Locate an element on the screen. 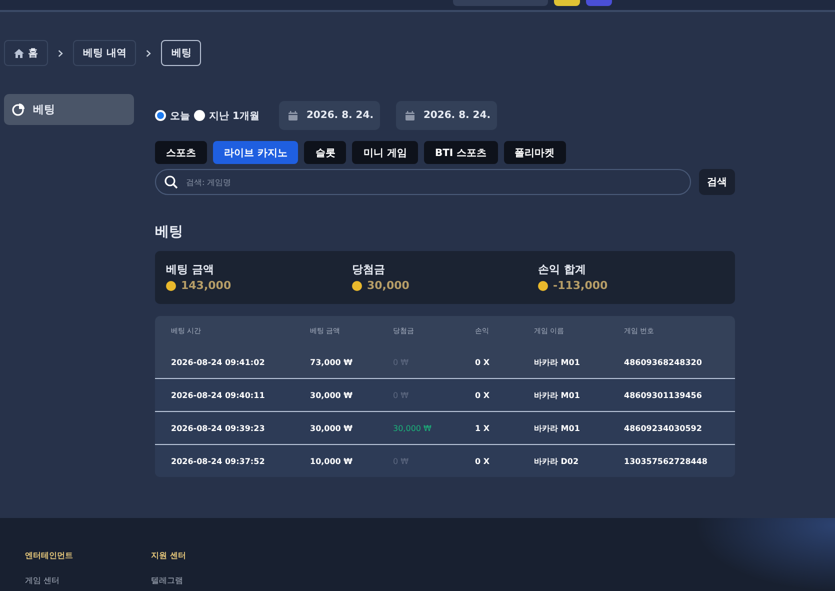 The height and width of the screenshot is (591, 835). period-radio: 오늘 is located at coordinates (172, 115).